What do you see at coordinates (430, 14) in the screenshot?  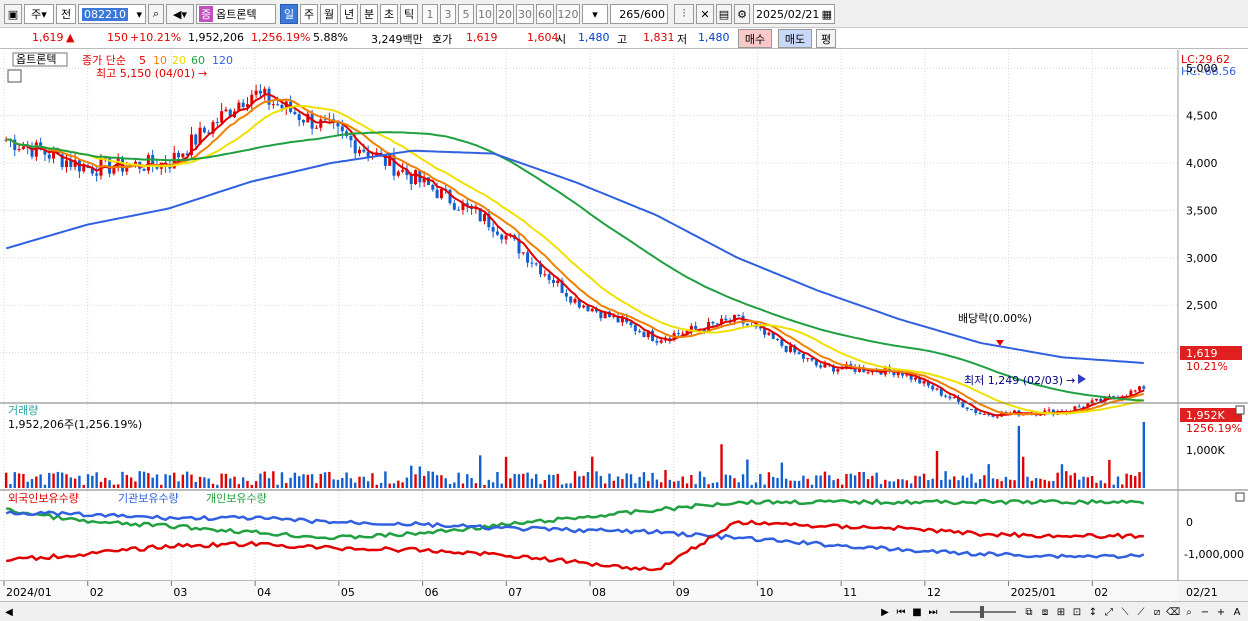 I see `interval-1-button: 1` at bounding box center [430, 14].